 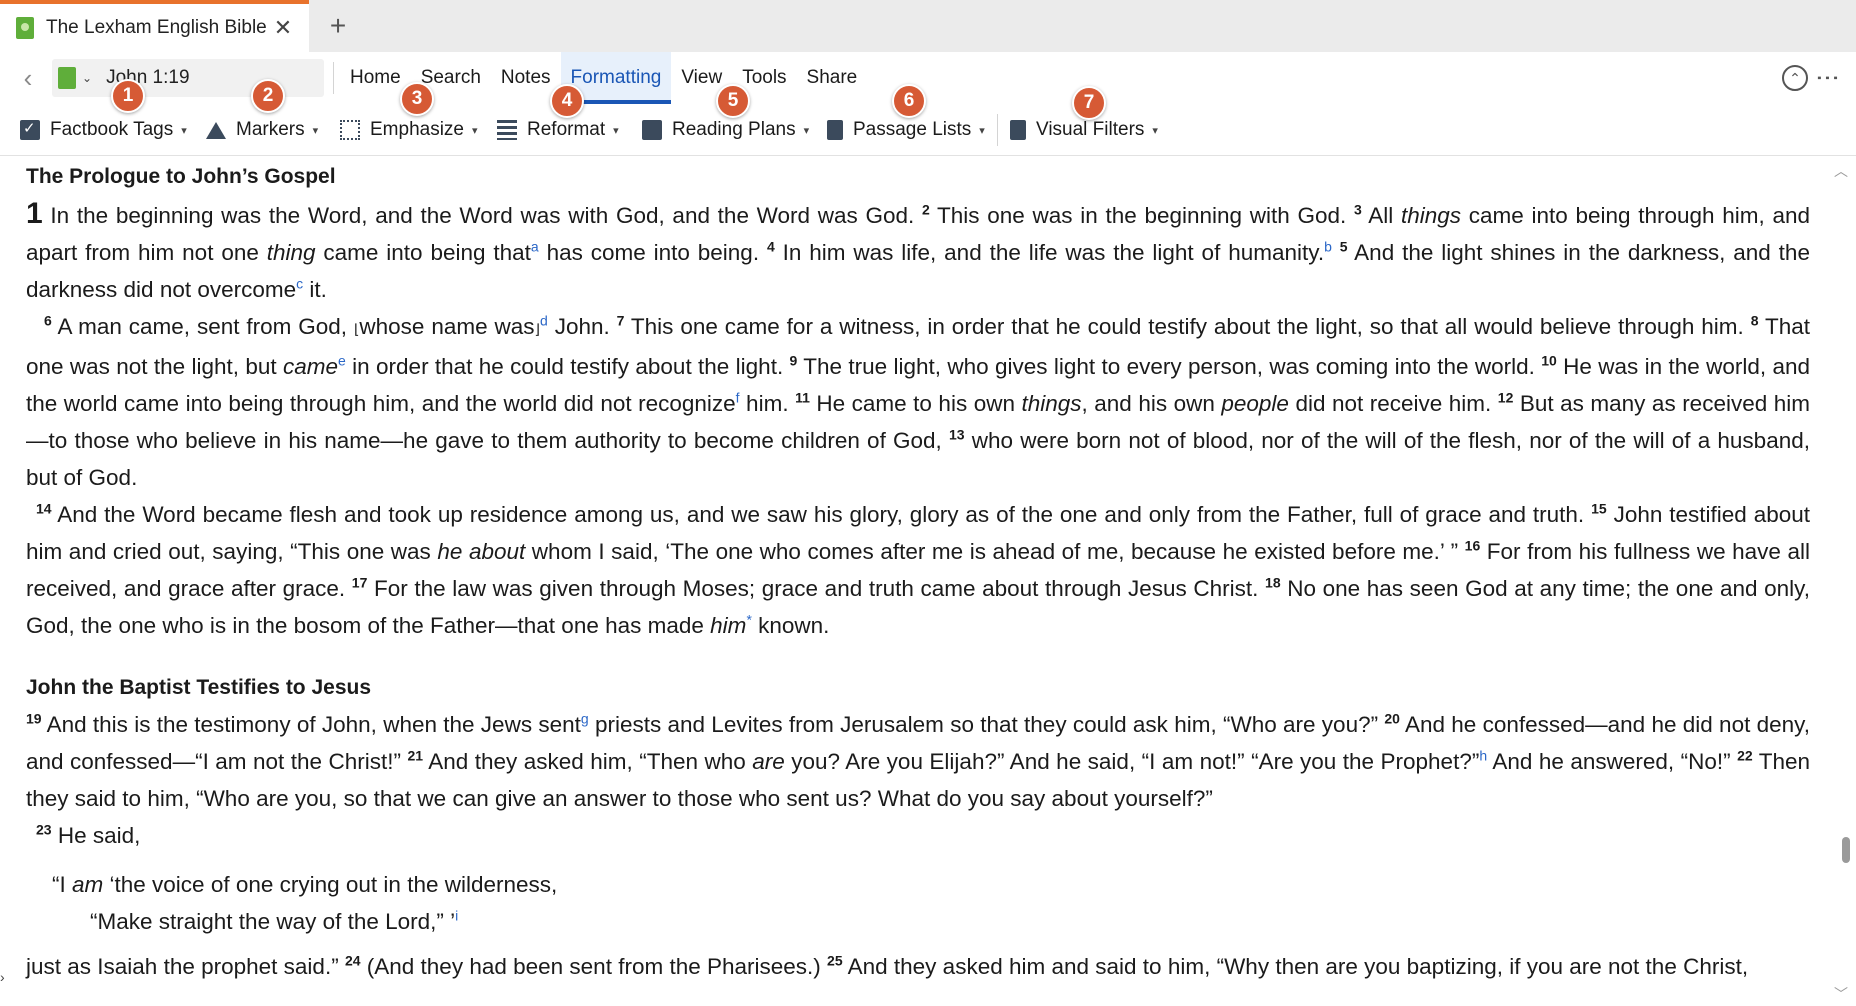 What do you see at coordinates (1745, 756) in the screenshot?
I see `verse-number: 22` at bounding box center [1745, 756].